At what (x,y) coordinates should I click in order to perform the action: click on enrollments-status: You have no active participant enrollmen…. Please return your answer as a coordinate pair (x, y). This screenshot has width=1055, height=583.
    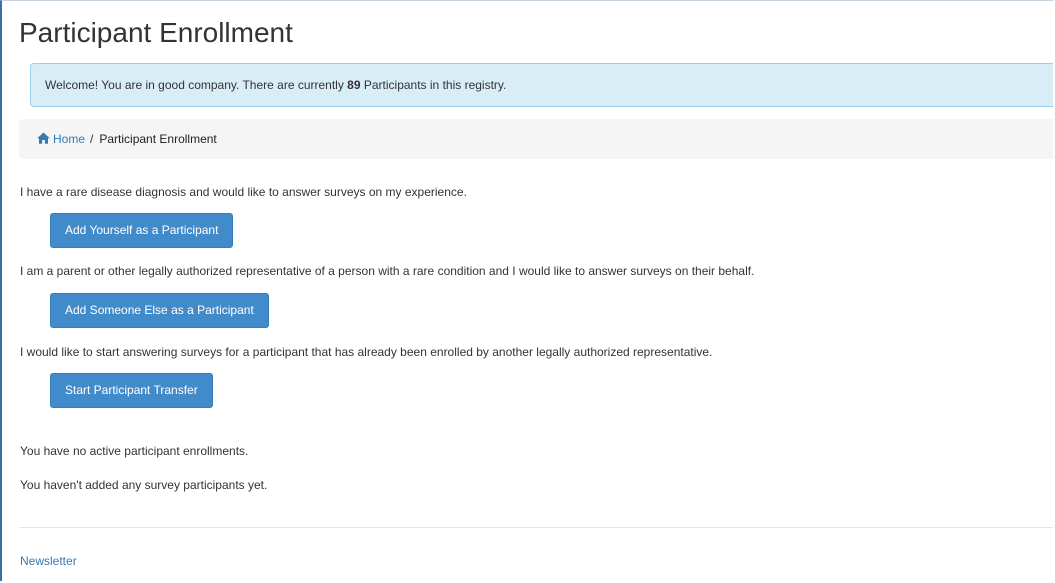
    Looking at the image, I should click on (134, 451).